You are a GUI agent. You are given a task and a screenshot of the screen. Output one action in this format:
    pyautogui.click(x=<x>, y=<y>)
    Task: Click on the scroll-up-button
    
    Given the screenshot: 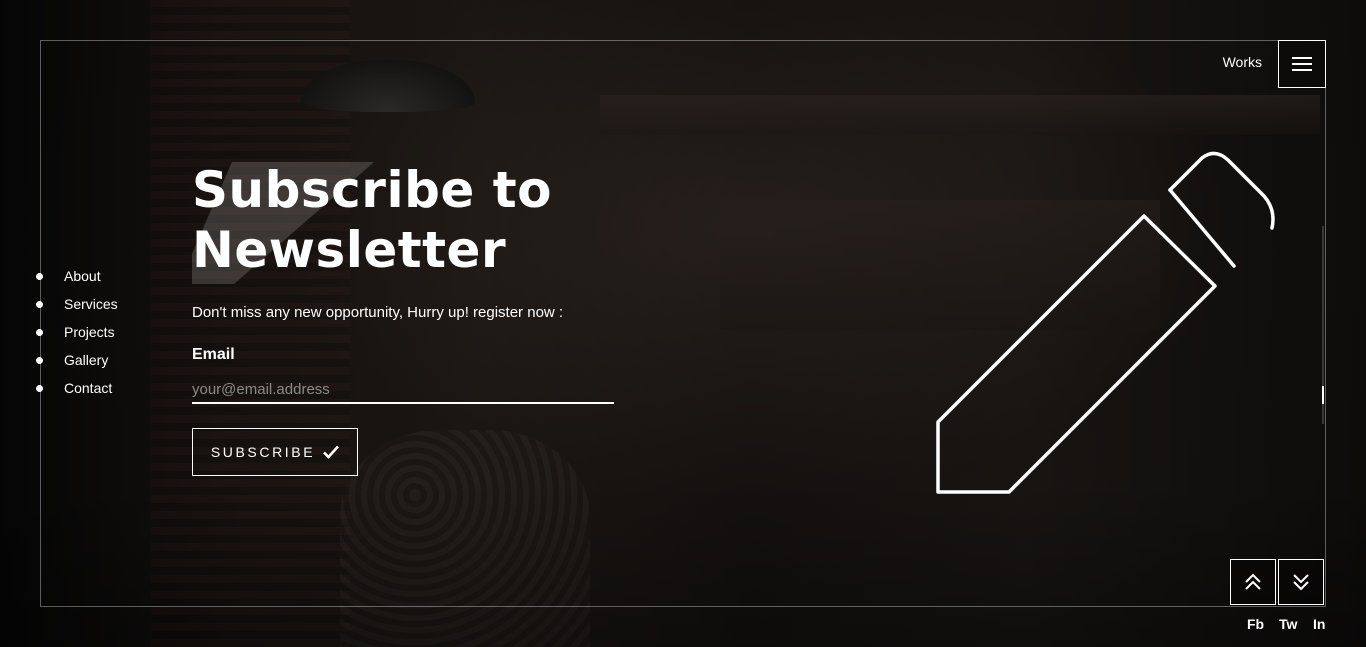 What is the action you would take?
    pyautogui.click(x=1253, y=582)
    